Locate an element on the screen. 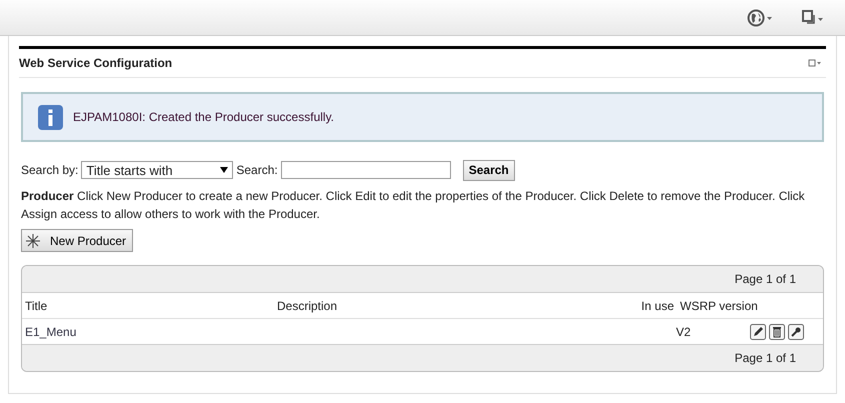  info-icon is located at coordinates (50, 117).